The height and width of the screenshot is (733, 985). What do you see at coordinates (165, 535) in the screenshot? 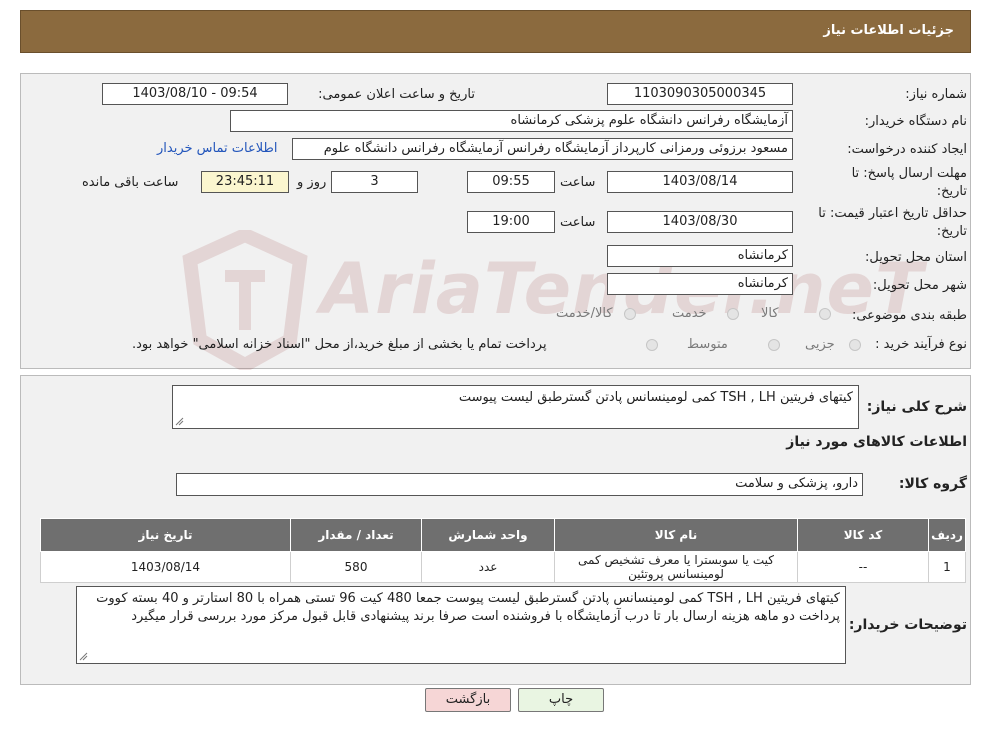
I see `col-date: تاریخ نیاز` at bounding box center [165, 535].